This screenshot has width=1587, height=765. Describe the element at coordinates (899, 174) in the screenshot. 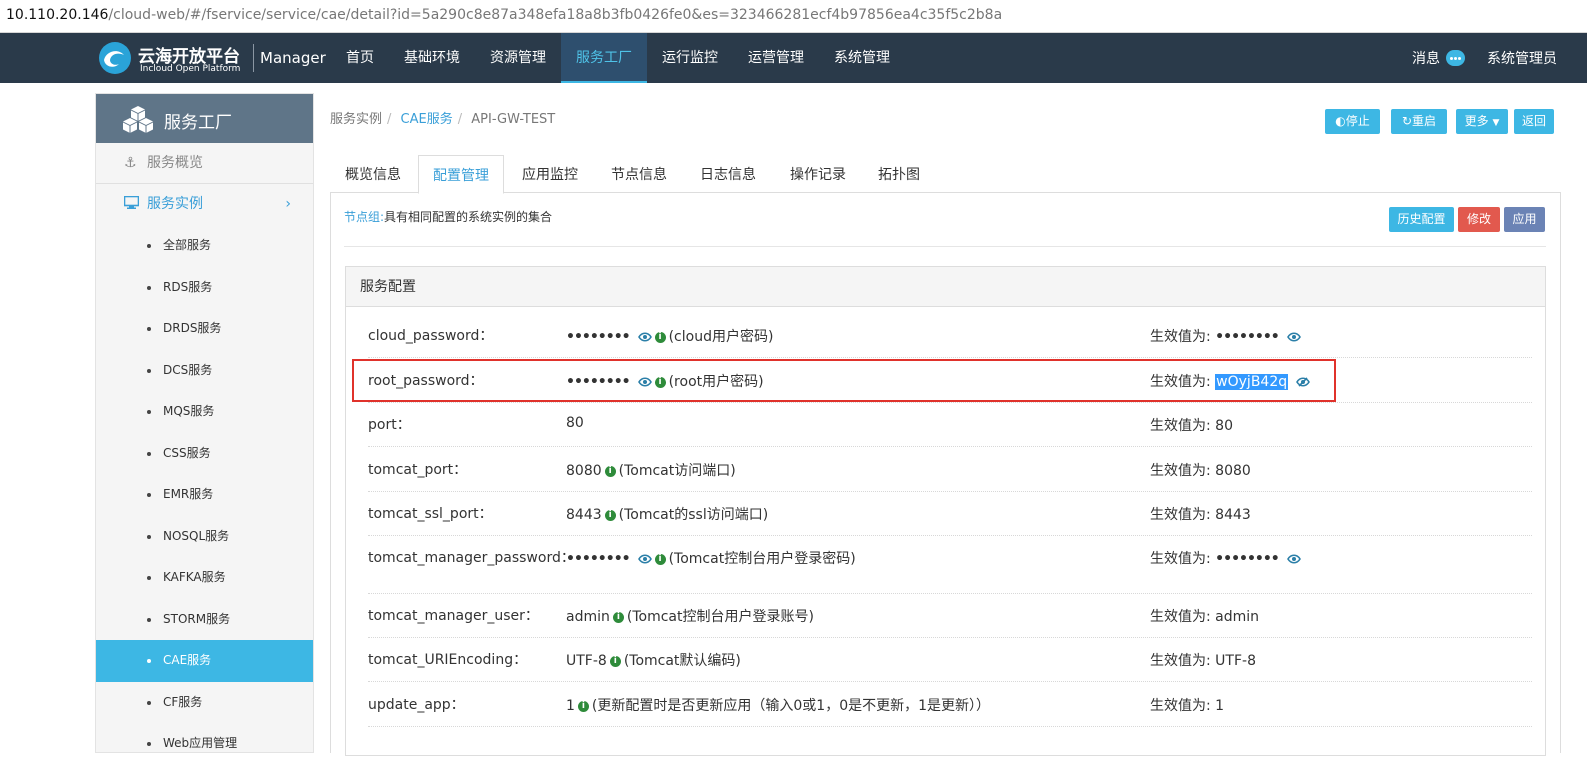

I see `tab-item: 拓扑图` at that location.